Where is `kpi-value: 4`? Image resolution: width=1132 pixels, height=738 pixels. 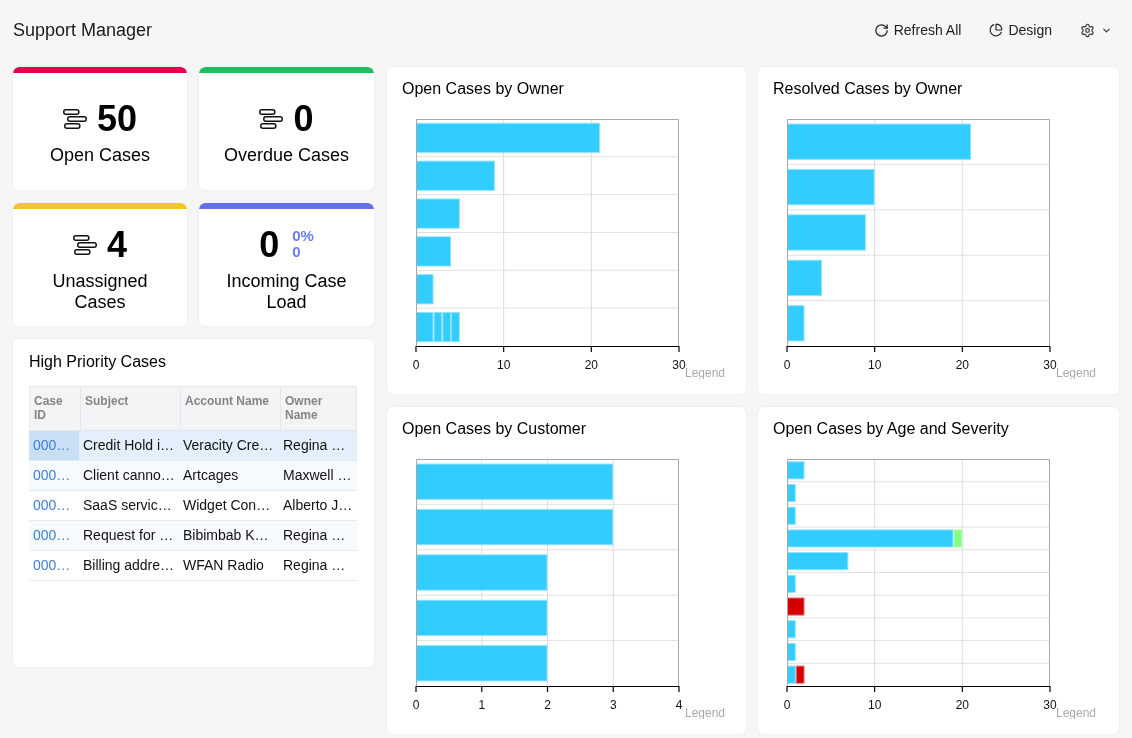
kpi-value: 4 is located at coordinates (117, 244).